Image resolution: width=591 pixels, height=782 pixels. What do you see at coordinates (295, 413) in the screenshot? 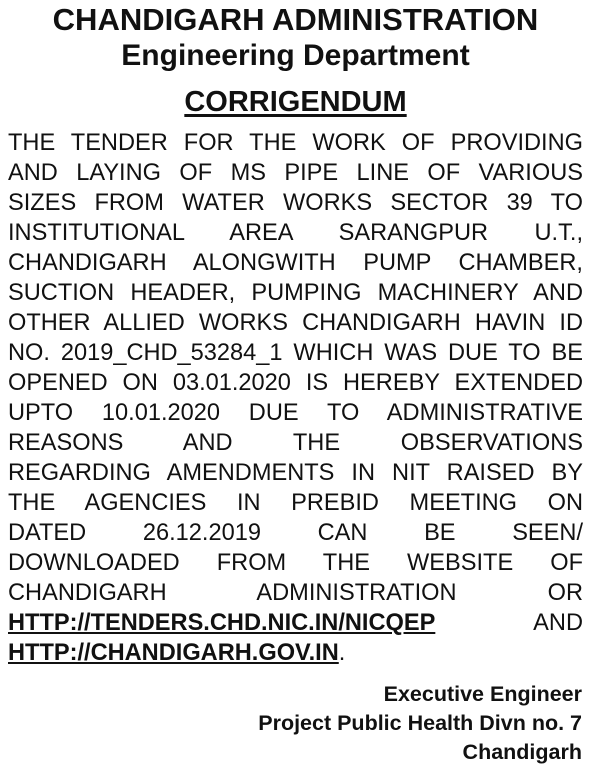
I see `body-line: UPTO 10.01.2020 DUE TO ADMINISTRATIVE` at bounding box center [295, 413].